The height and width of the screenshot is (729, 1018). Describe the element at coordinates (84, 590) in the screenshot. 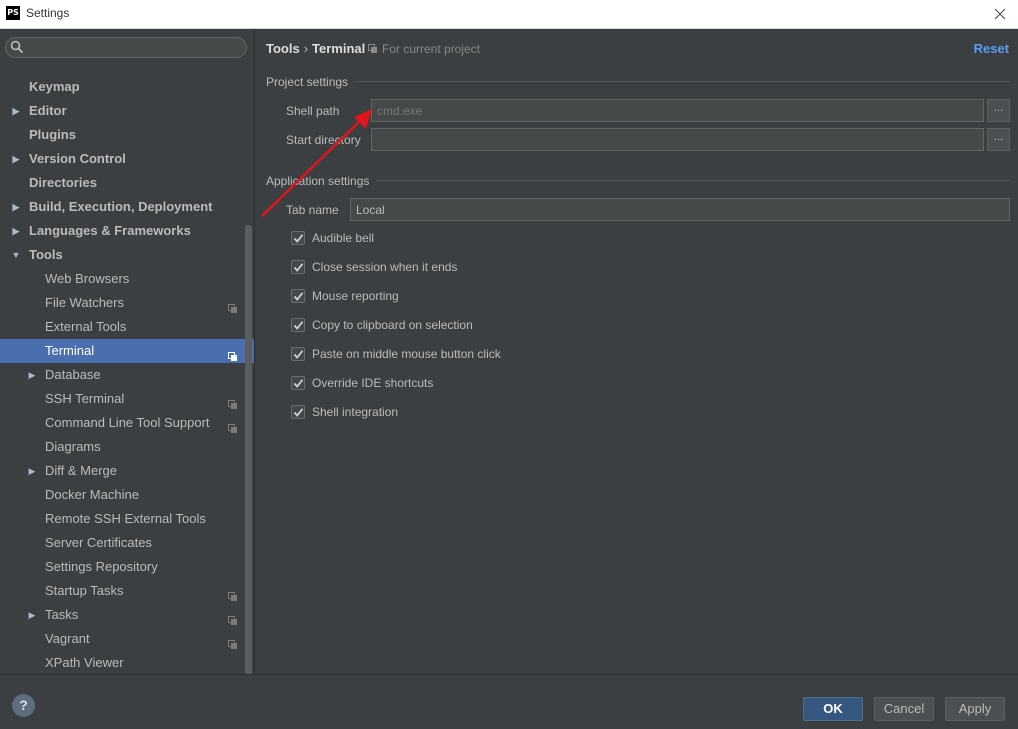

I see `sidebar-item-label: Startup Tasks` at that location.